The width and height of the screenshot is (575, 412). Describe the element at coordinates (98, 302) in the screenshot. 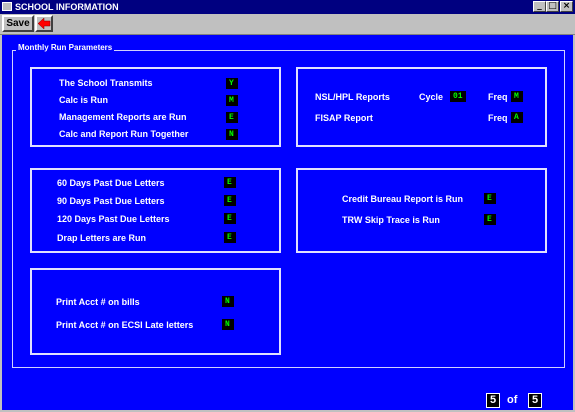

I see `print-acct-bills-label: Print Acct # on bills` at that location.